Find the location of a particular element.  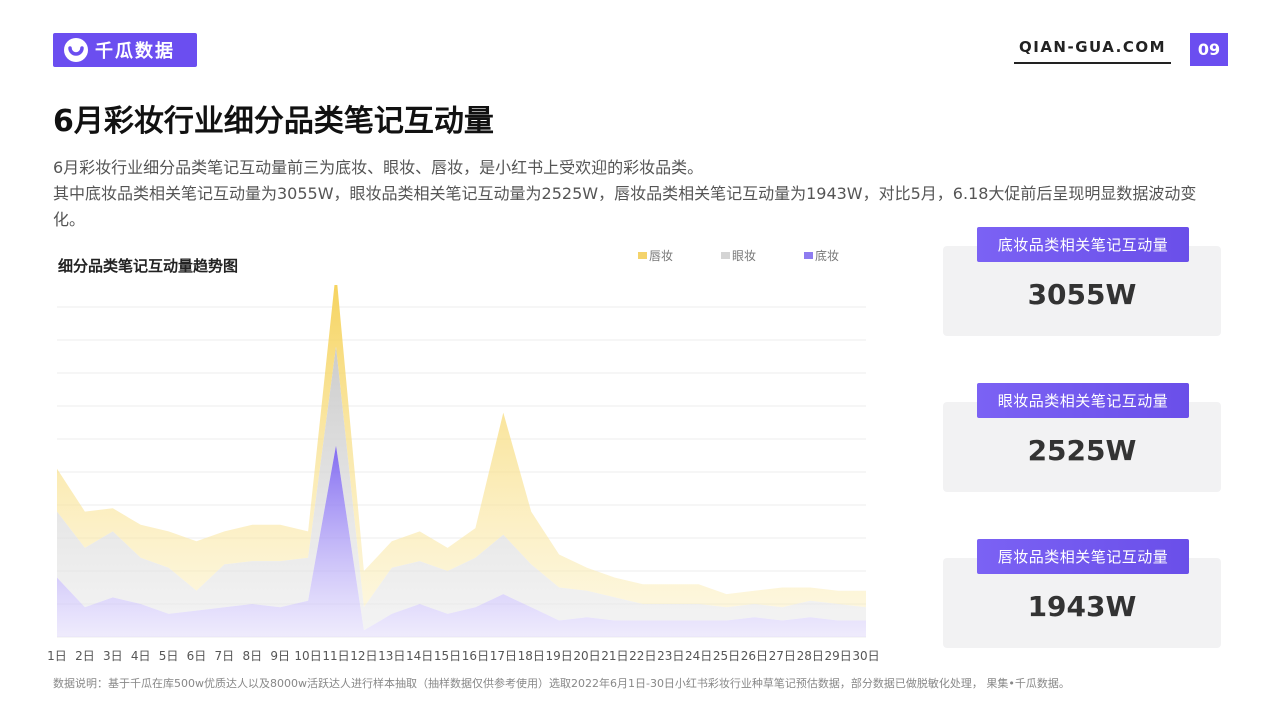

x-tick-label: 13日 is located at coordinates (391, 656).